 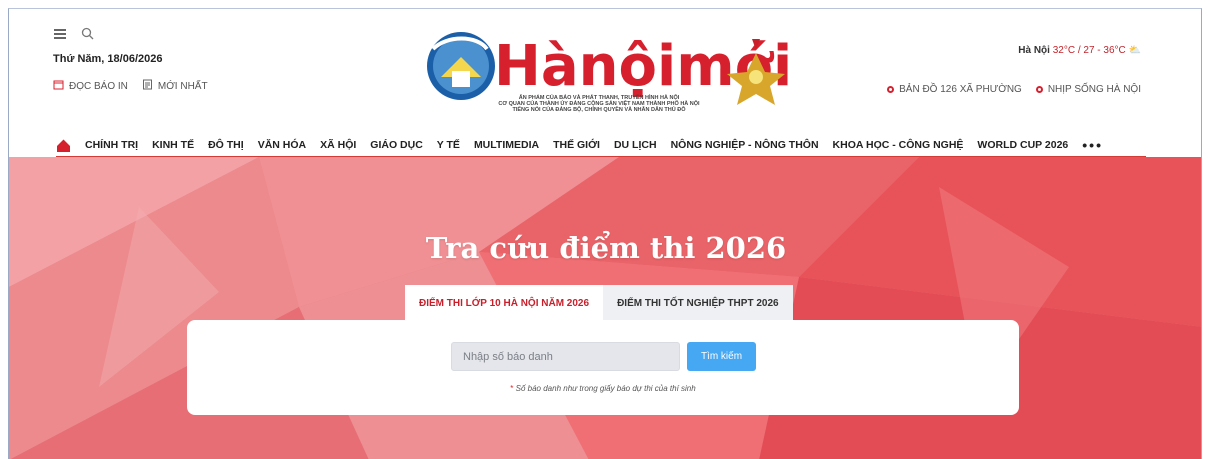 What do you see at coordinates (338, 145) in the screenshot?
I see `nav-xa-hoi: XÃ HỘI` at bounding box center [338, 145].